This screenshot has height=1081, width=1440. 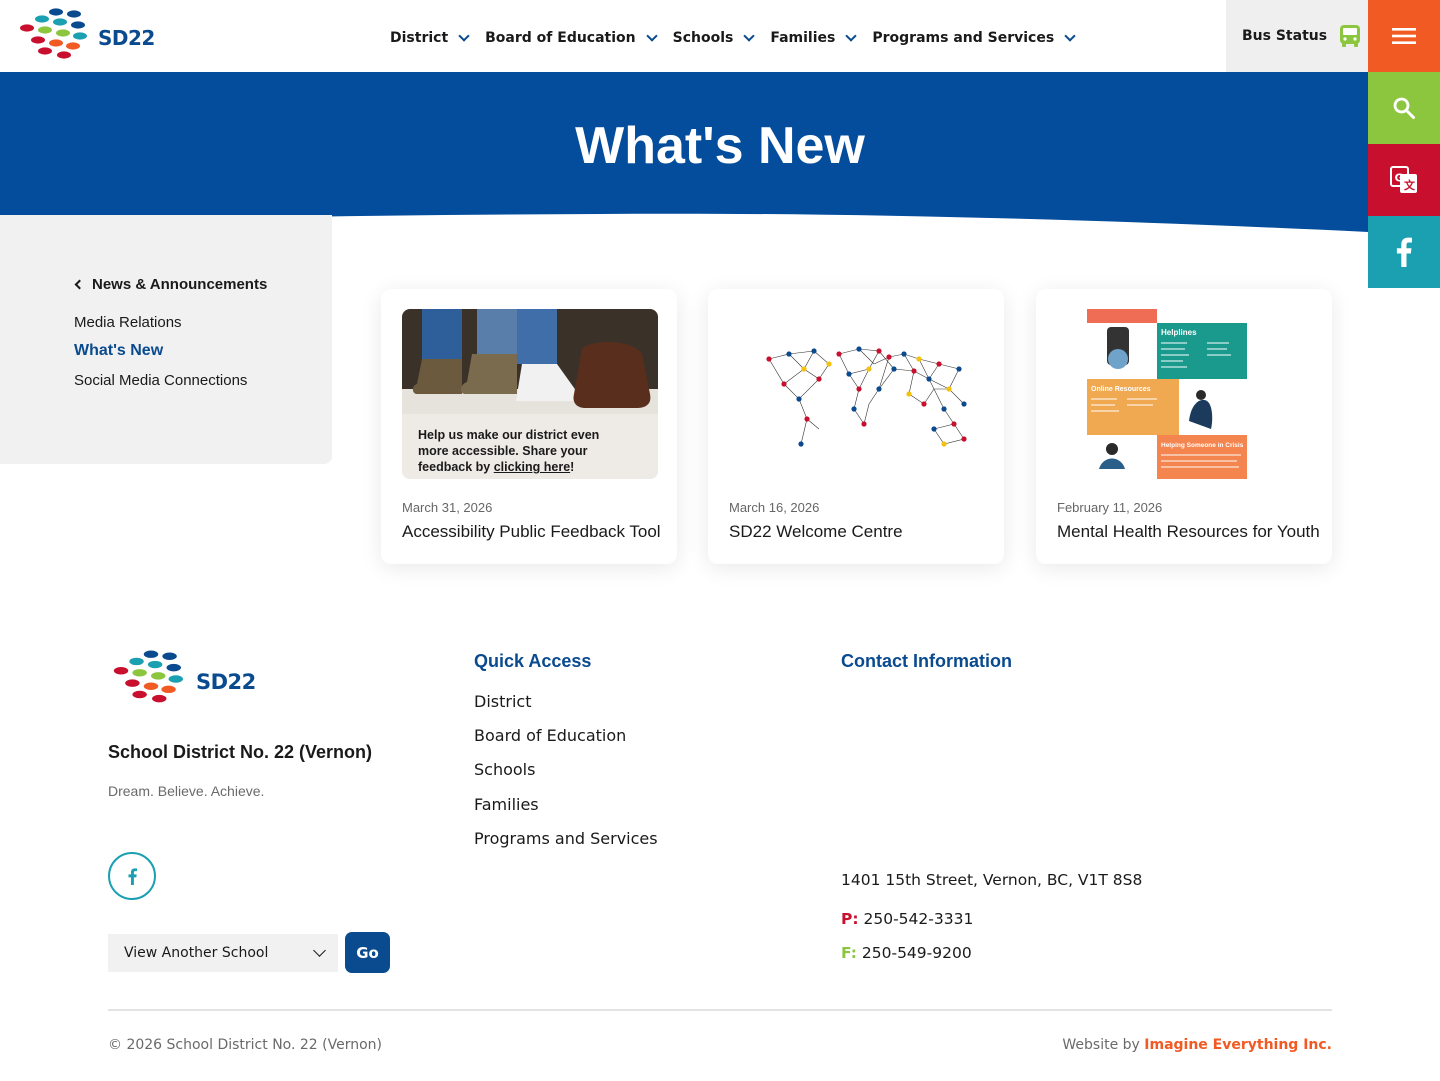 What do you see at coordinates (926, 661) in the screenshot?
I see `contact-heading: Contact Information` at bounding box center [926, 661].